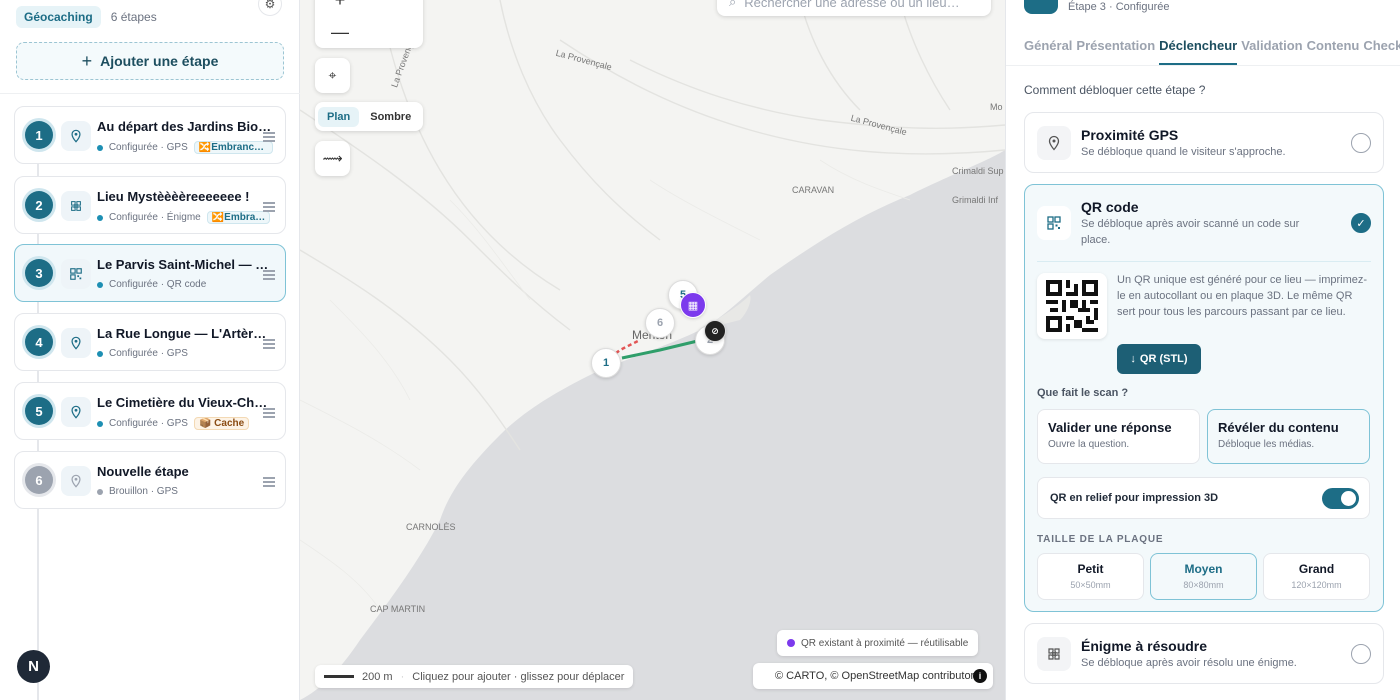 Image resolution: width=1400 pixels, height=700 pixels. What do you see at coordinates (693, 305) in the screenshot?
I see `qr-marker-icon: ▦` at bounding box center [693, 305].